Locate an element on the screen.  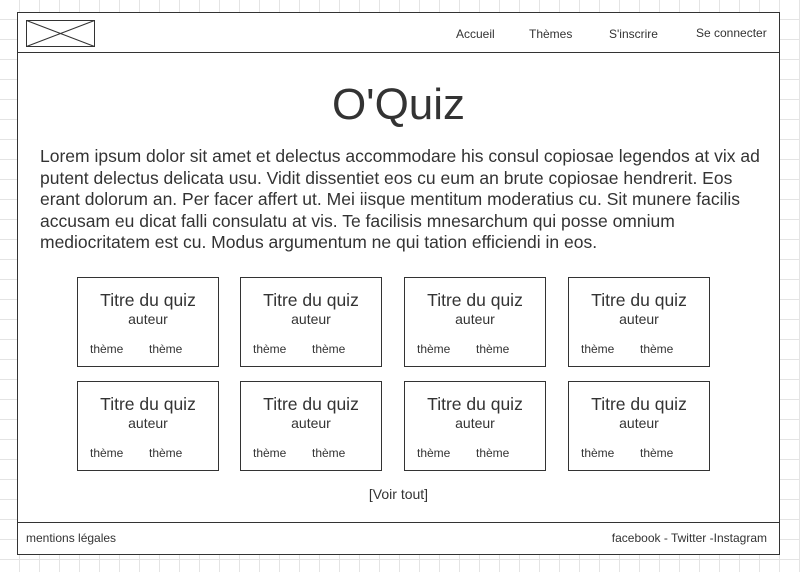
facebook-link: facebook is located at coordinates (636, 538).